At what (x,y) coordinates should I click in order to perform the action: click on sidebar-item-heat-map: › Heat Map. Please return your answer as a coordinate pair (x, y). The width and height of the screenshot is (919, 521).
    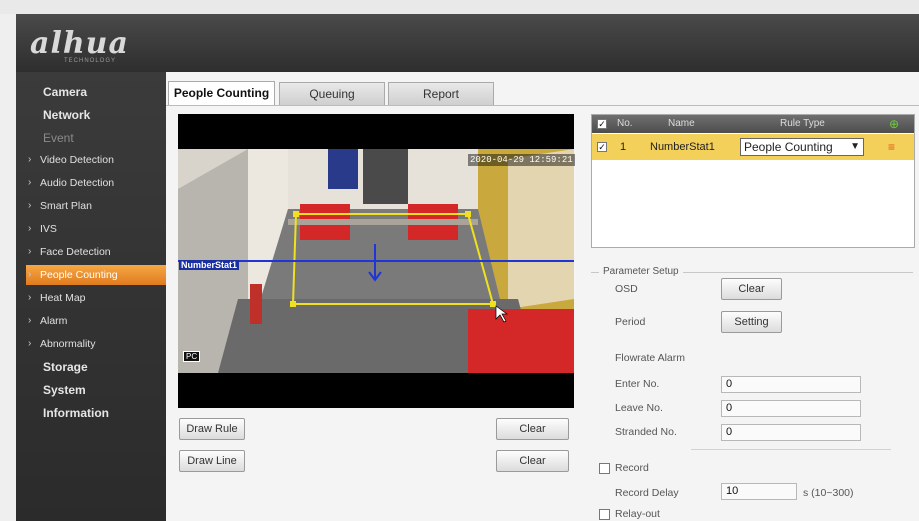
    Looking at the image, I should click on (96, 298).